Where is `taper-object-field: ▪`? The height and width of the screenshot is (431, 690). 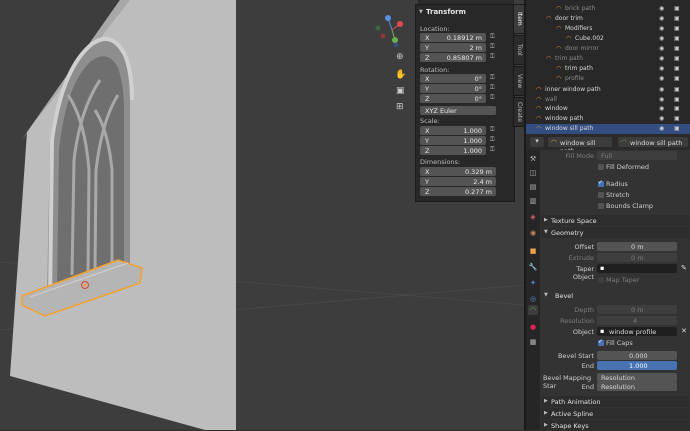
taper-object-field: ▪ is located at coordinates (637, 268).